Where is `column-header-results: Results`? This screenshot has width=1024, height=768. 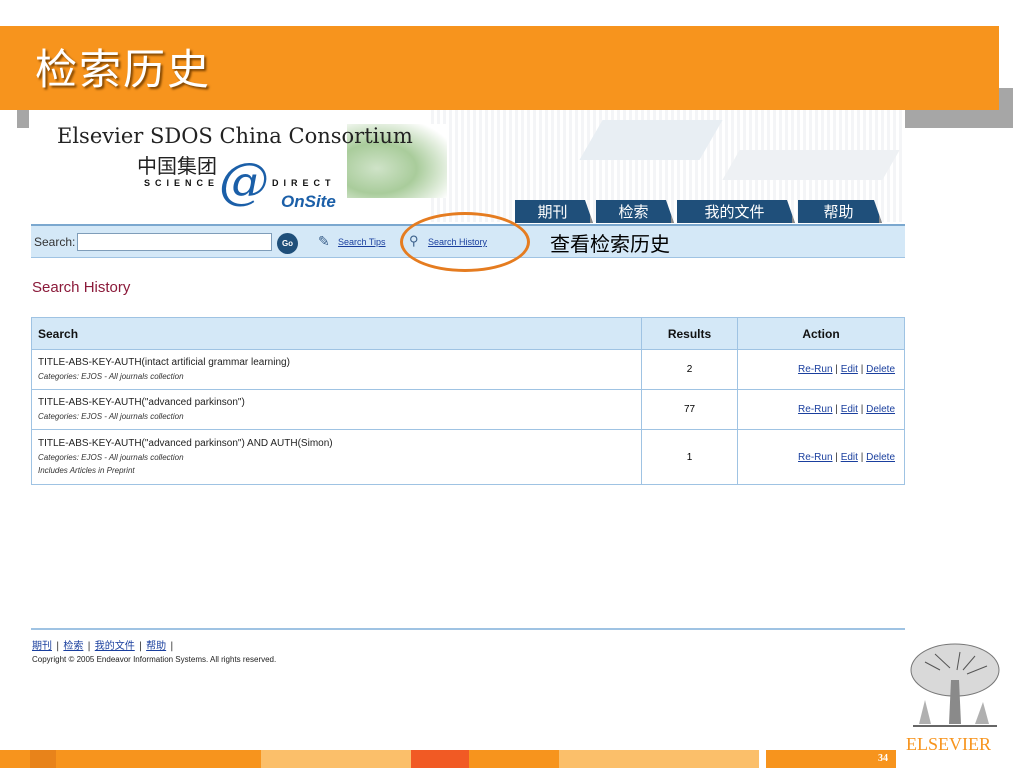
column-header-results: Results is located at coordinates (689, 333).